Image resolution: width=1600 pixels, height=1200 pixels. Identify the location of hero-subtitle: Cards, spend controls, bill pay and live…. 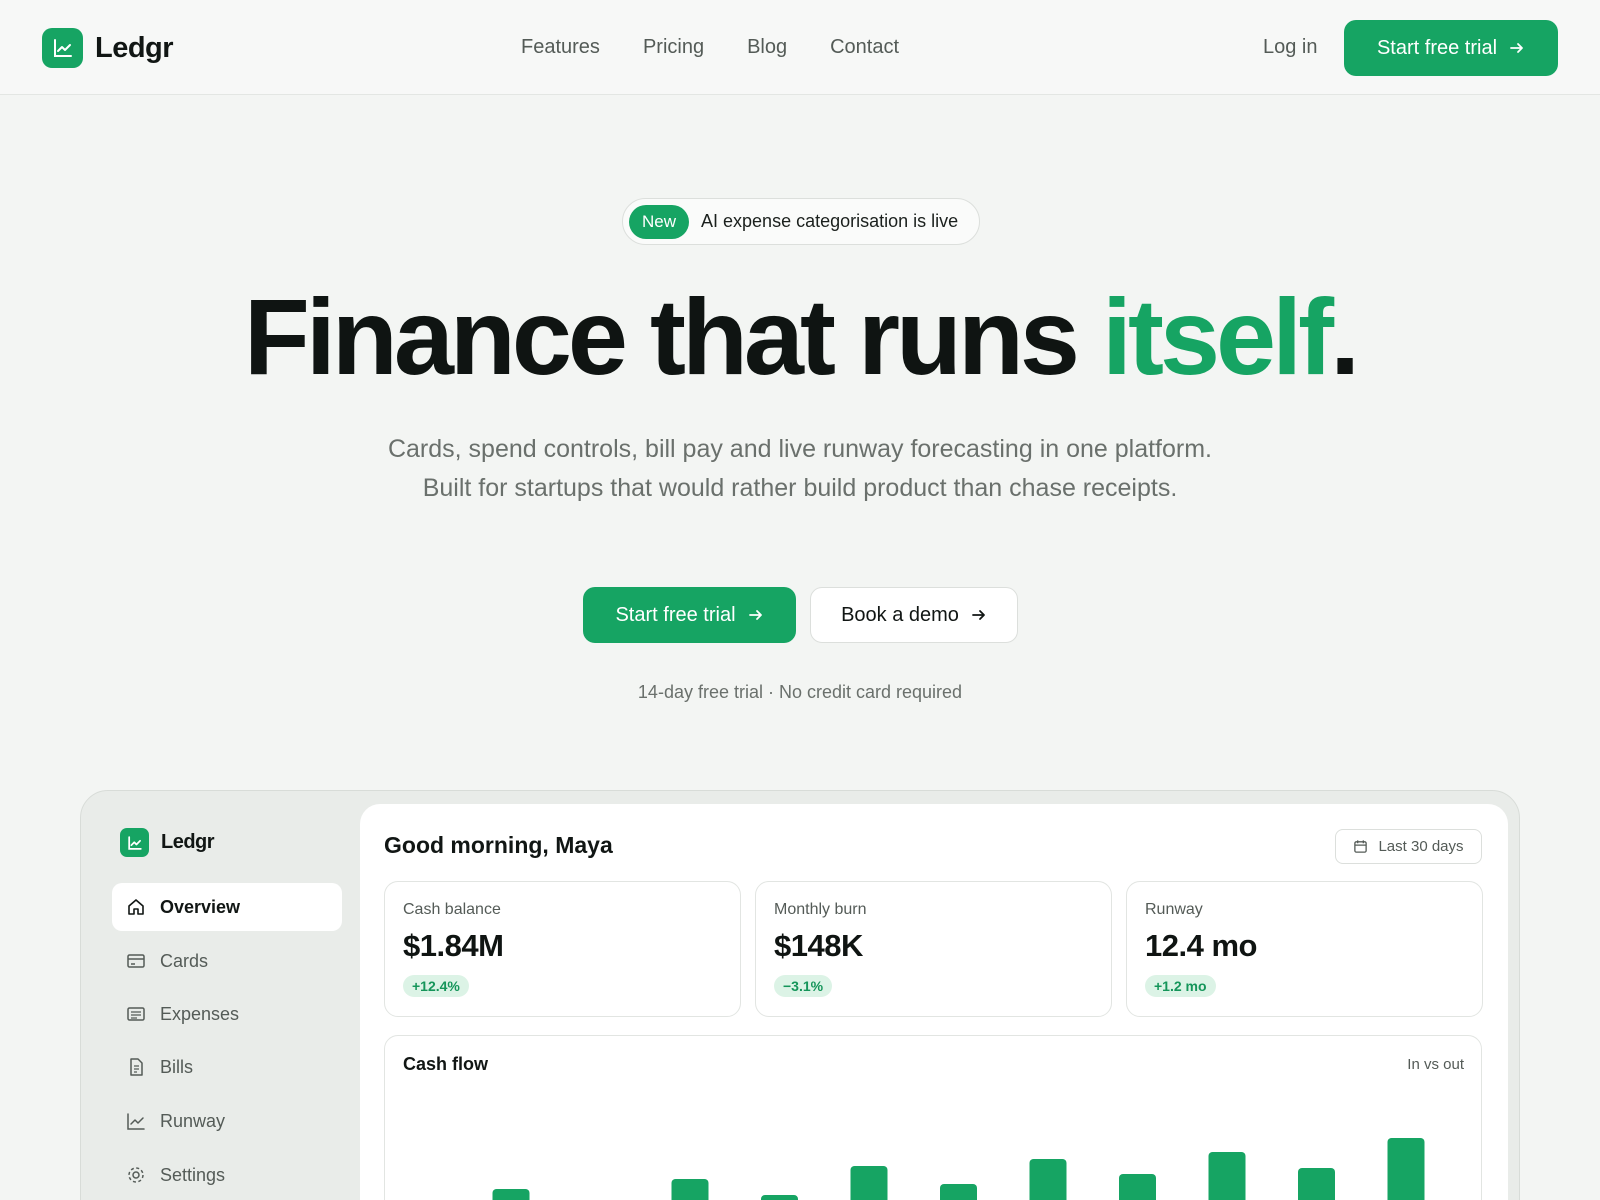
(800, 468).